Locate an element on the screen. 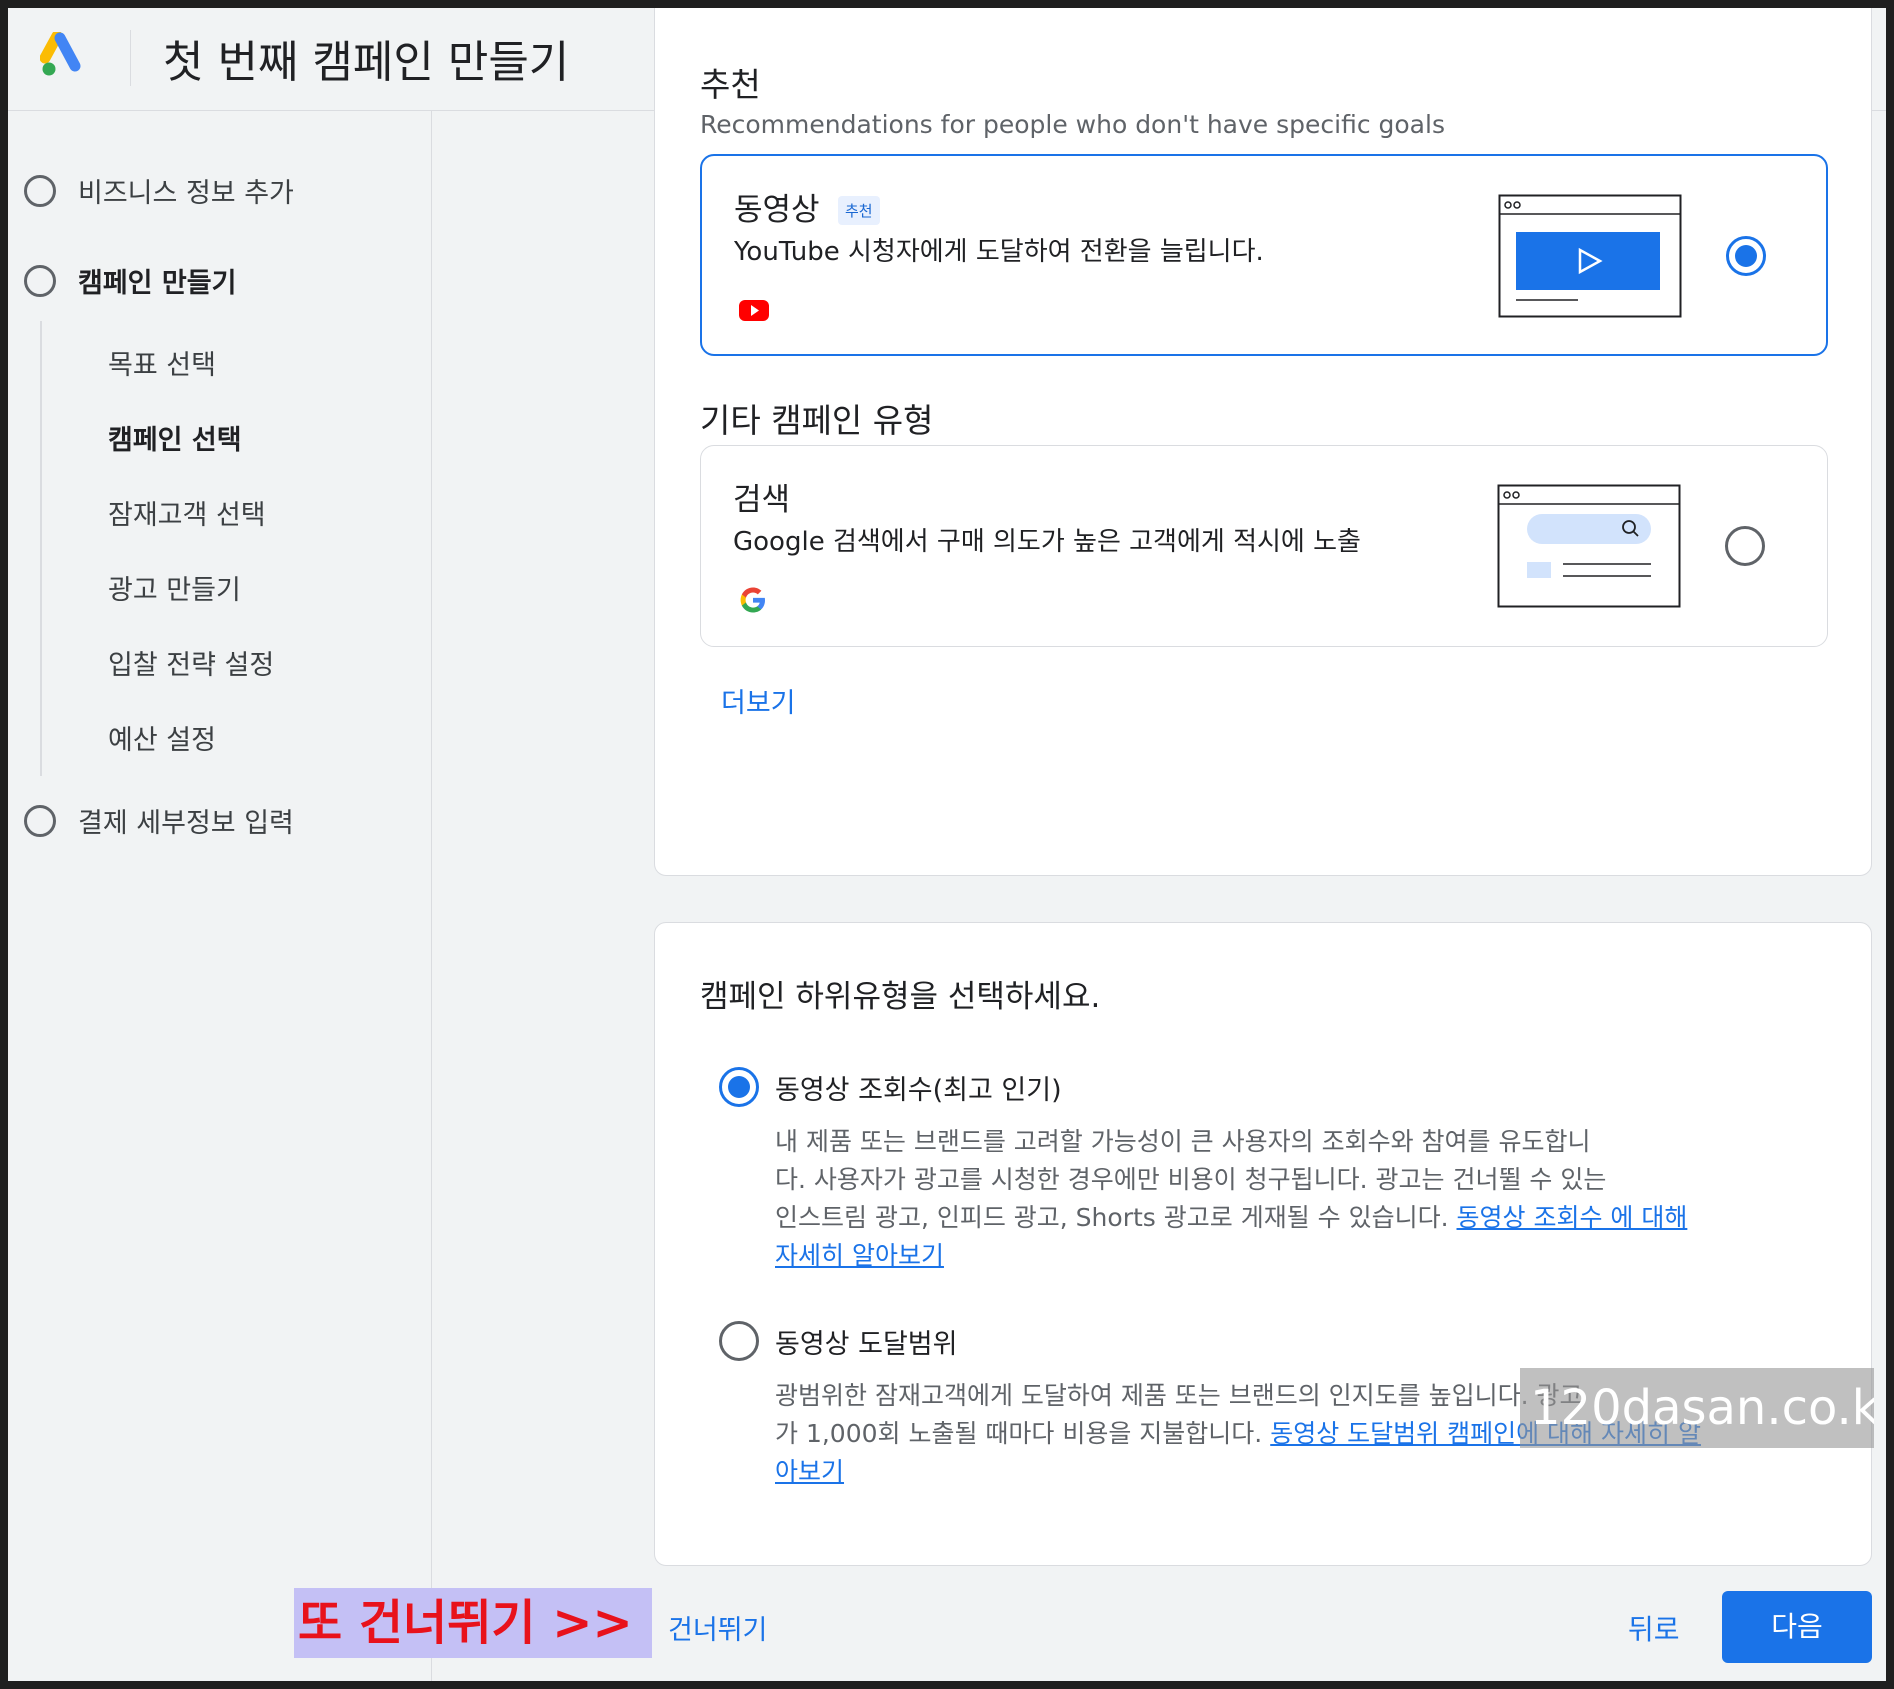 The height and width of the screenshot is (1689, 1894). subtype-views-label: 동영상 조회수(최고 인기) is located at coordinates (918, 1087).